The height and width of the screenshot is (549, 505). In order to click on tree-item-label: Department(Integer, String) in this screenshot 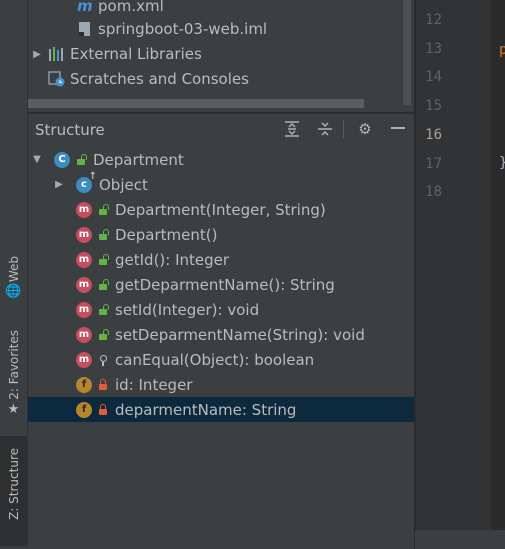, I will do `click(220, 209)`.